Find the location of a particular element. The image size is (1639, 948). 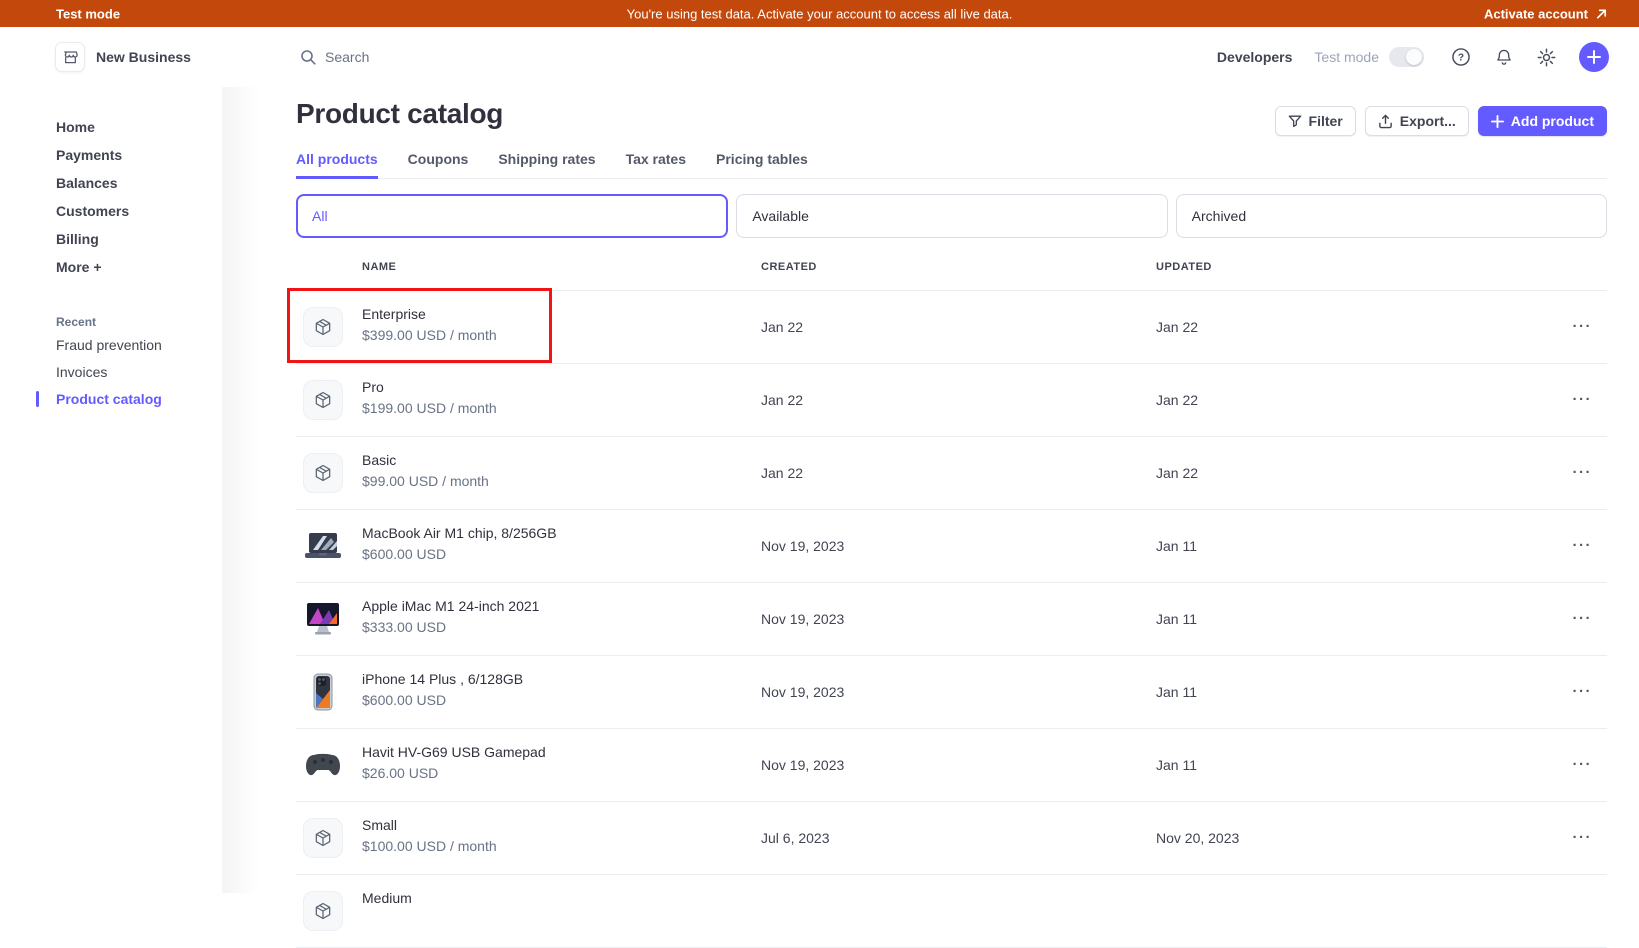

filter-button: Filter is located at coordinates (1315, 121).